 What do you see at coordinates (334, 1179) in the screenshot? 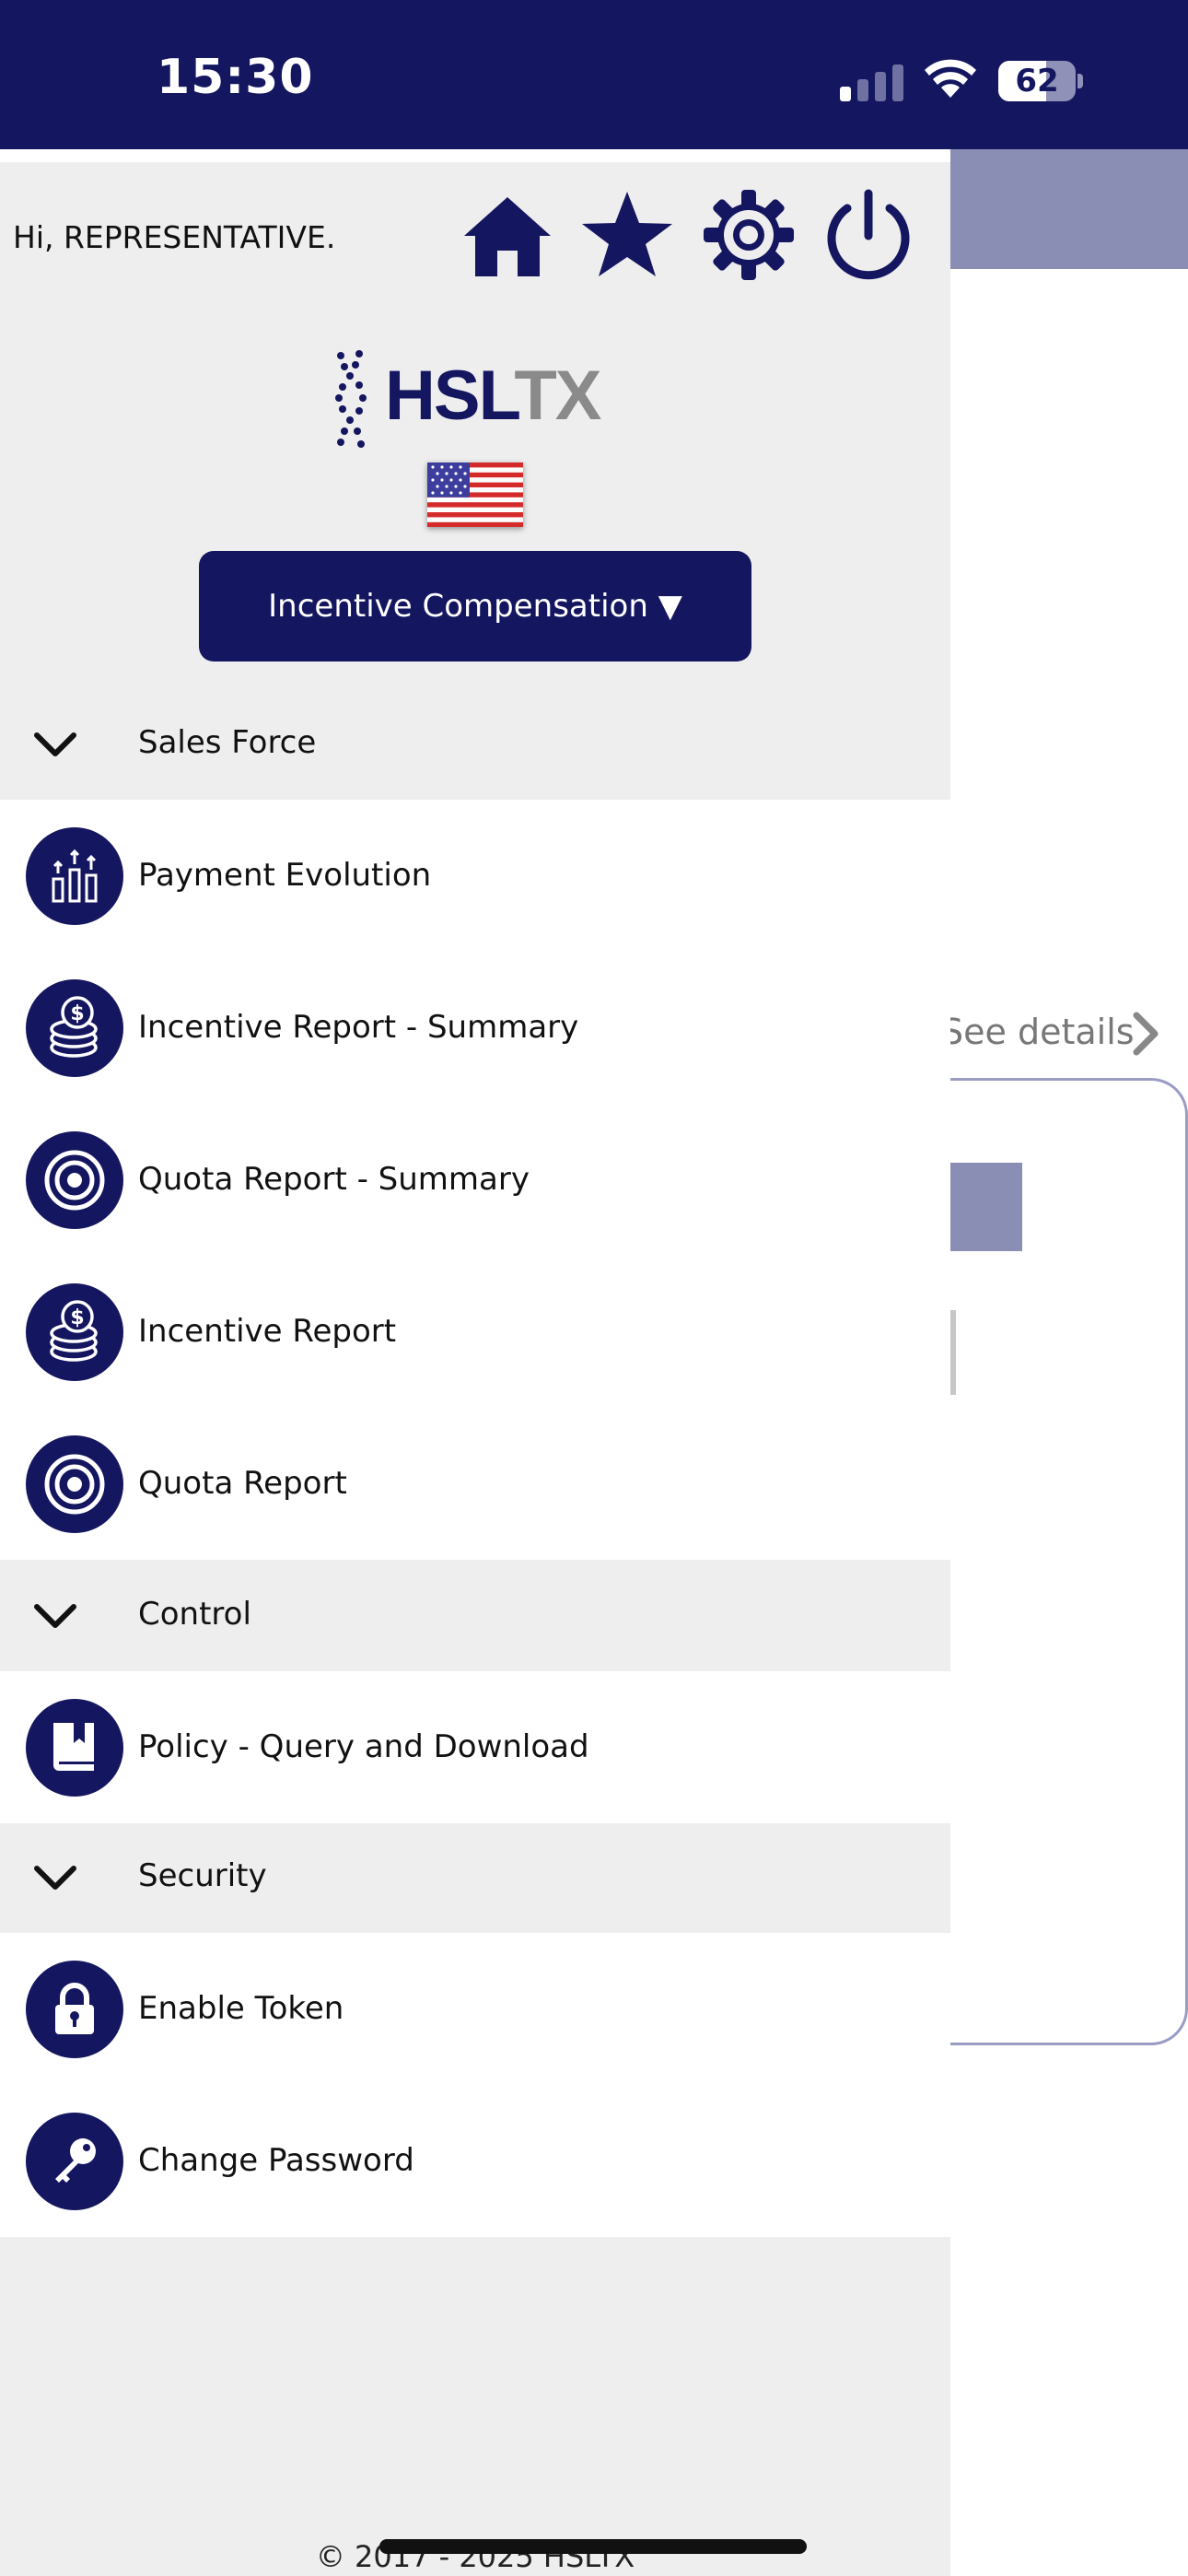
I see `menu-item-label: Quota Report - Summary` at bounding box center [334, 1179].